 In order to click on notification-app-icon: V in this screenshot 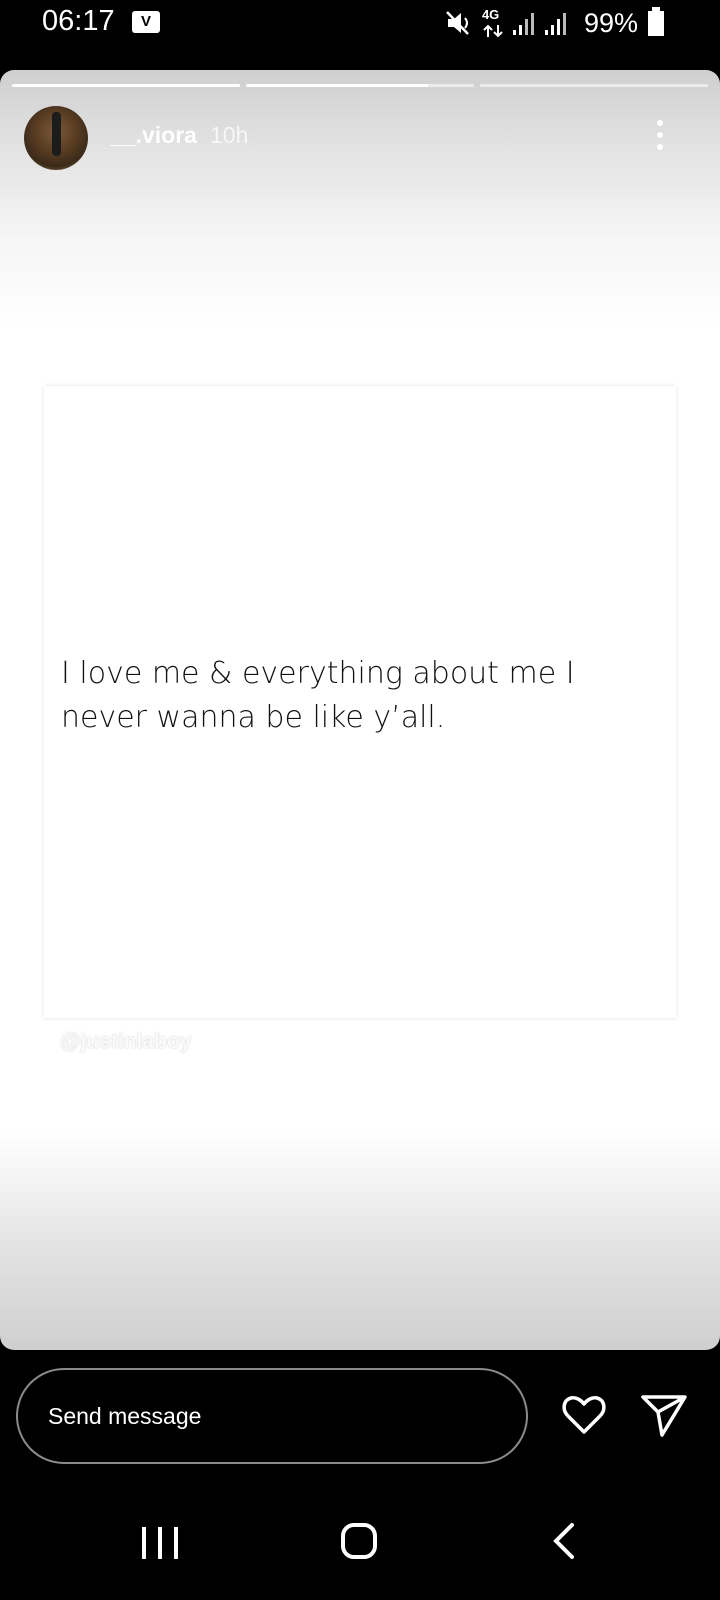, I will do `click(146, 22)`.